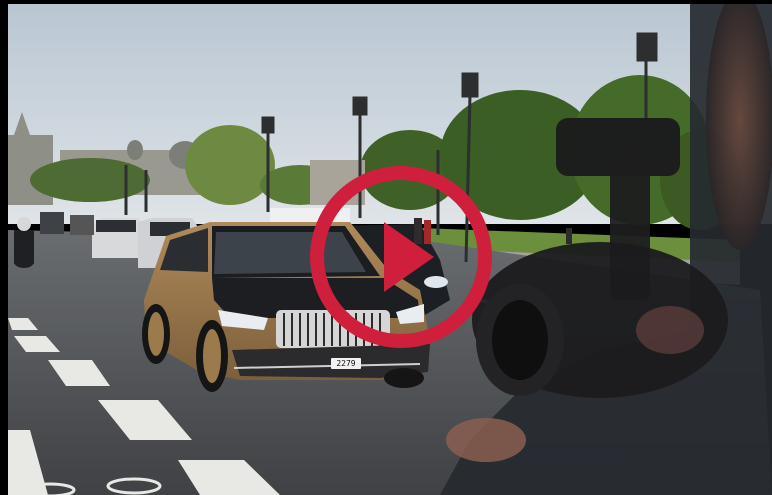  I want to click on play-button, so click(401, 257).